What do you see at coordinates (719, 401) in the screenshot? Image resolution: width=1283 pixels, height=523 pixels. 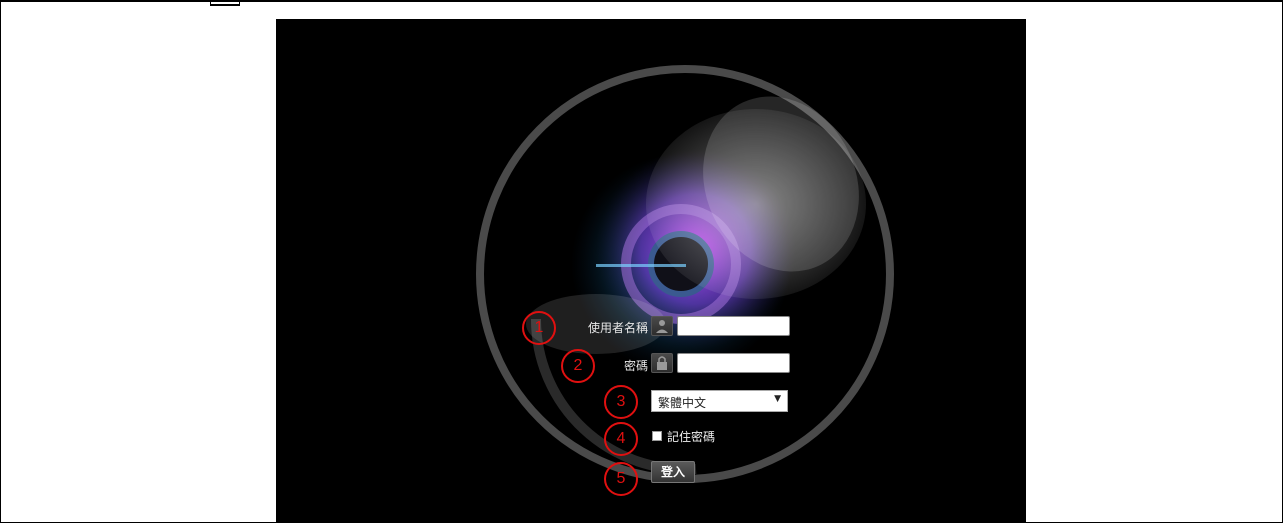 I see `language-select: 繁體中文 ▼` at bounding box center [719, 401].